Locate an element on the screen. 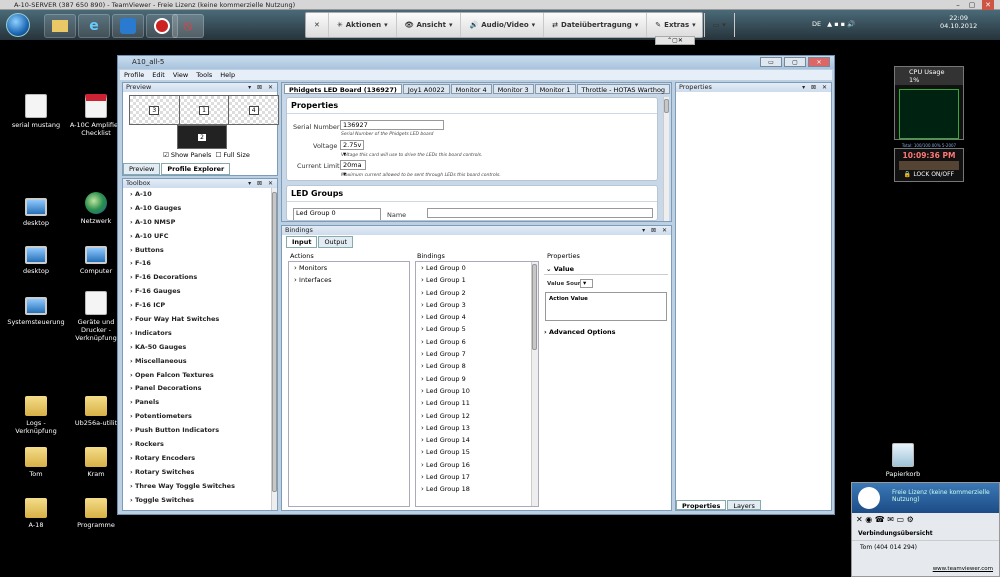 The image size is (1000, 577). serial-number-field: 136927 is located at coordinates (392, 125).